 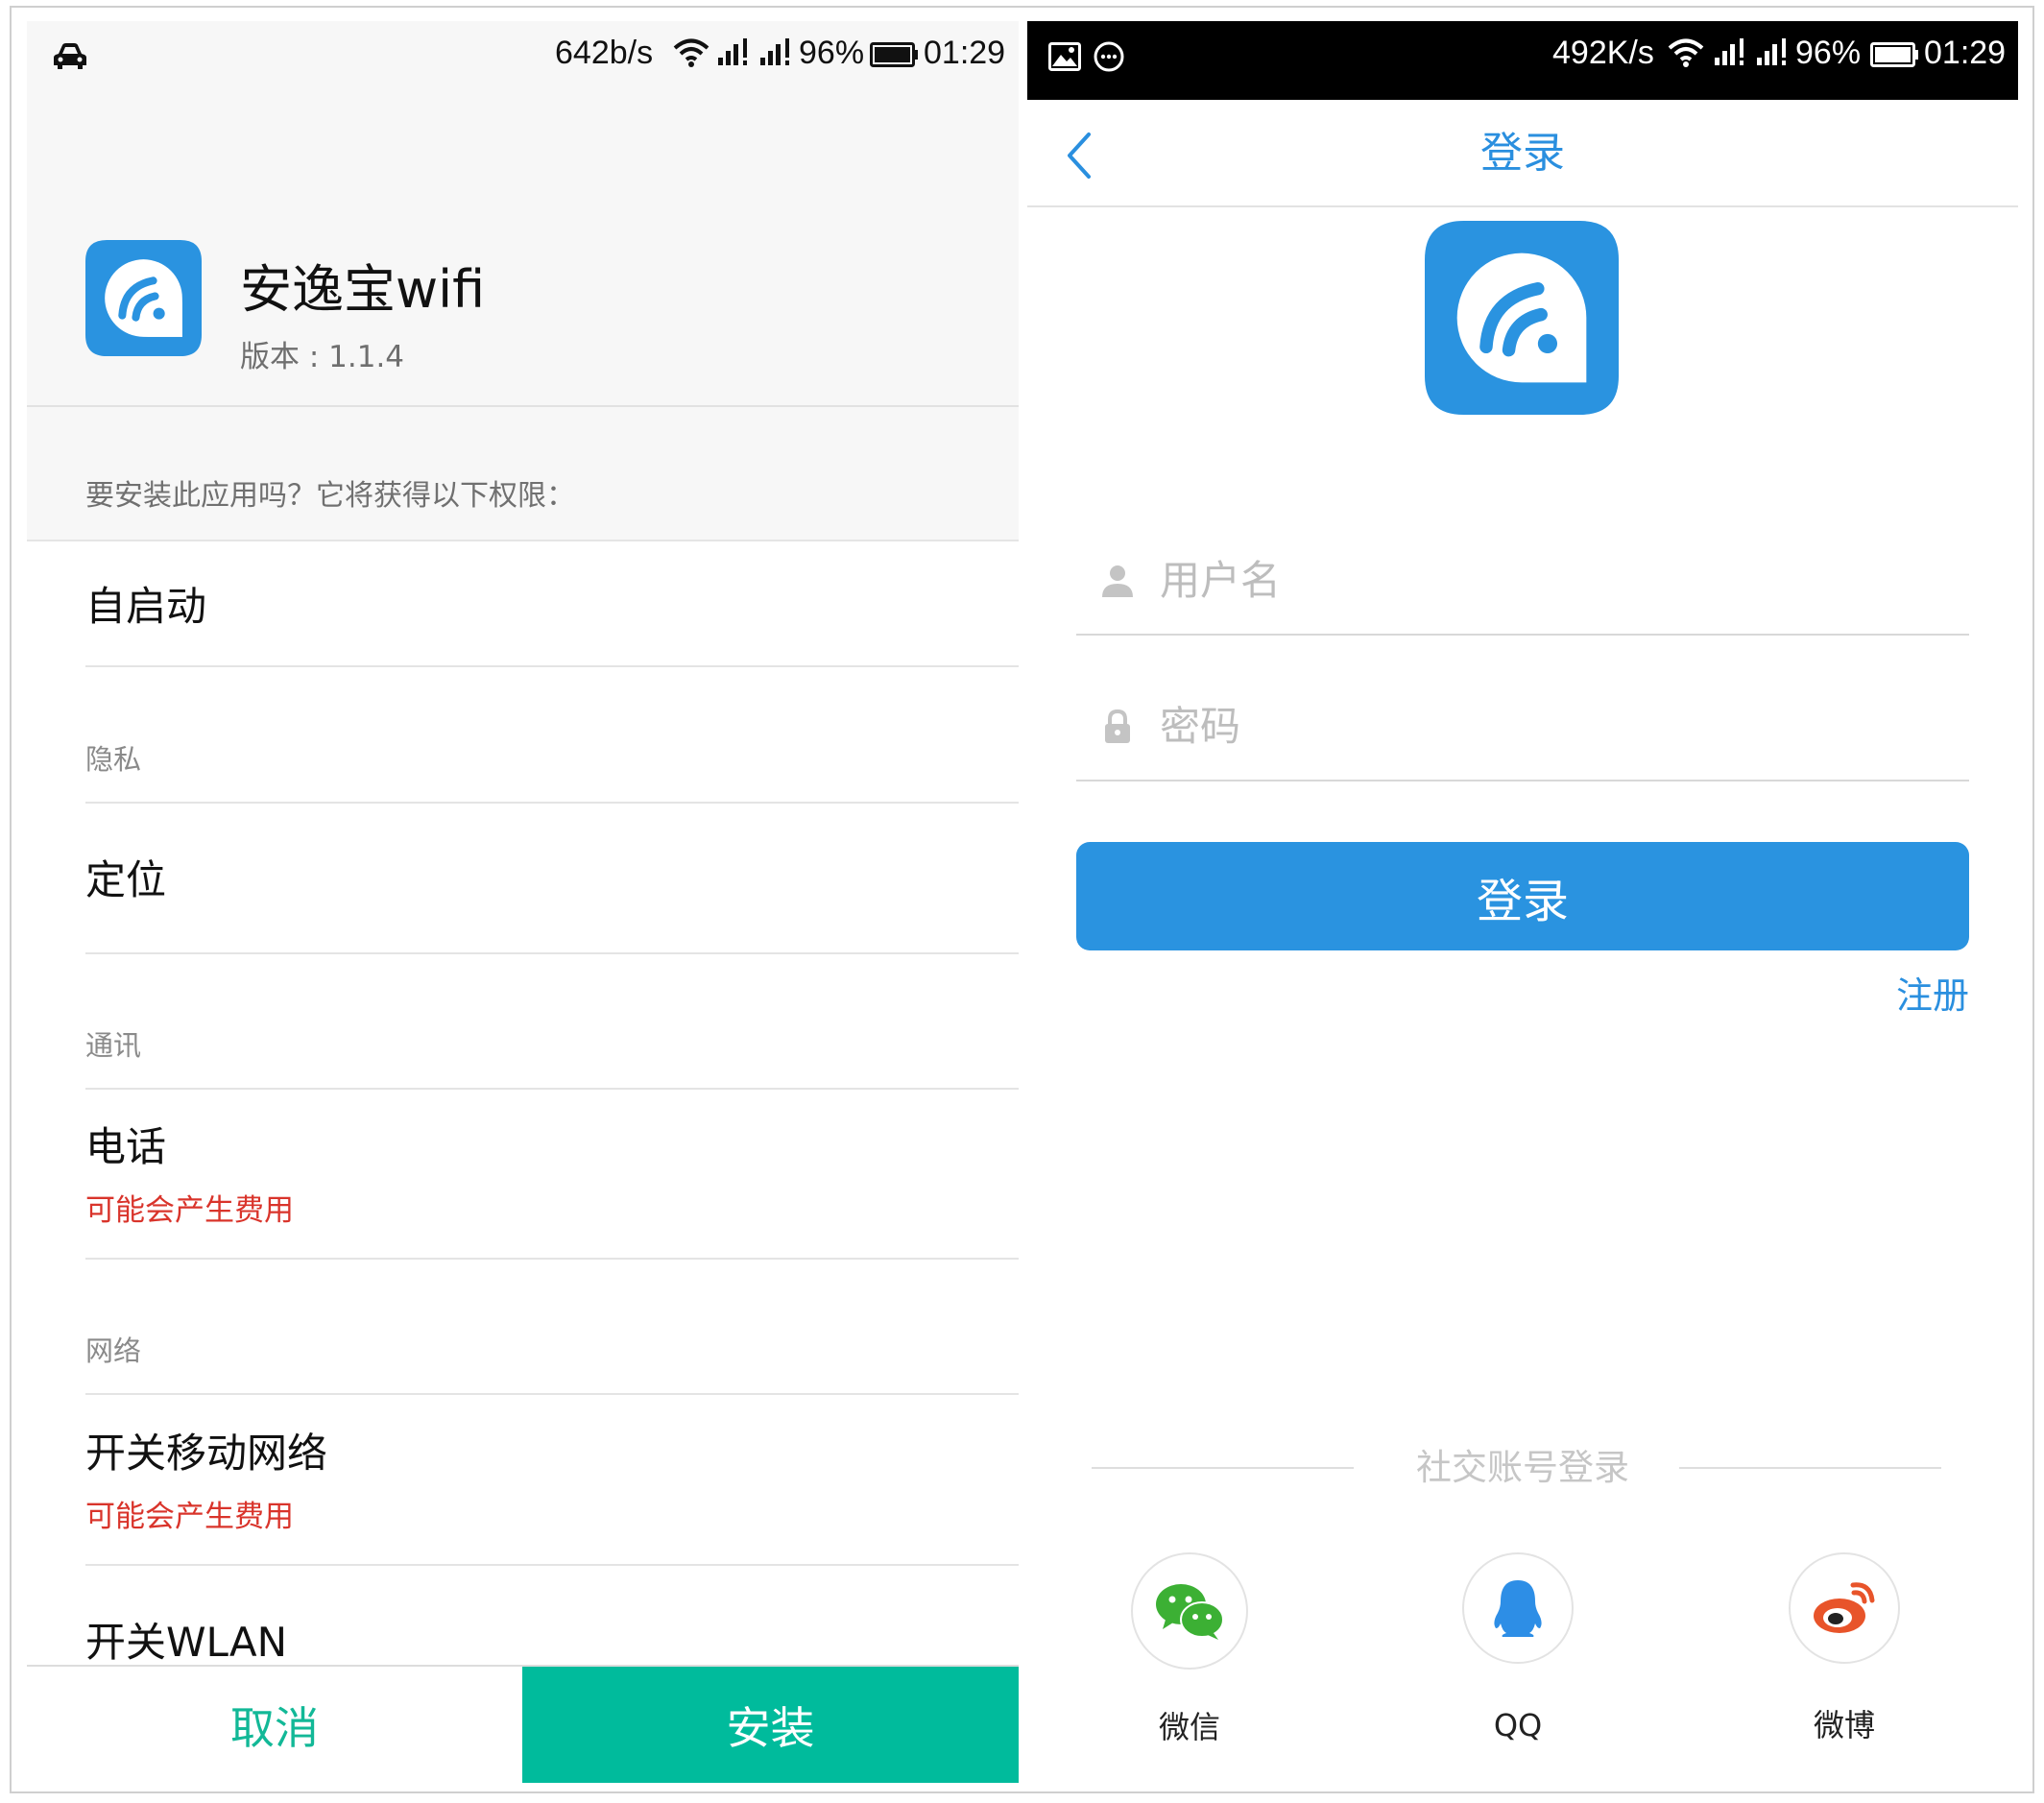 What do you see at coordinates (11, 898) in the screenshot?
I see `frame-left-line` at bounding box center [11, 898].